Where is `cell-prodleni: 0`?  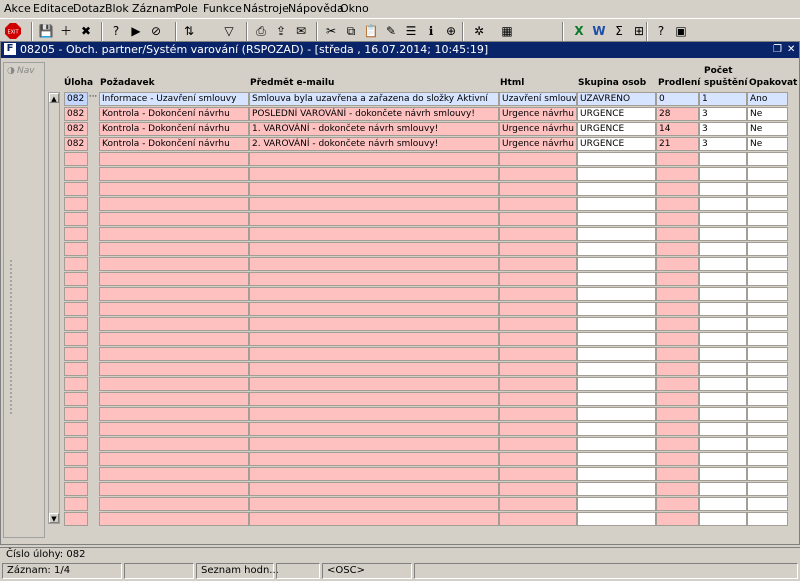 cell-prodleni: 0 is located at coordinates (677, 99).